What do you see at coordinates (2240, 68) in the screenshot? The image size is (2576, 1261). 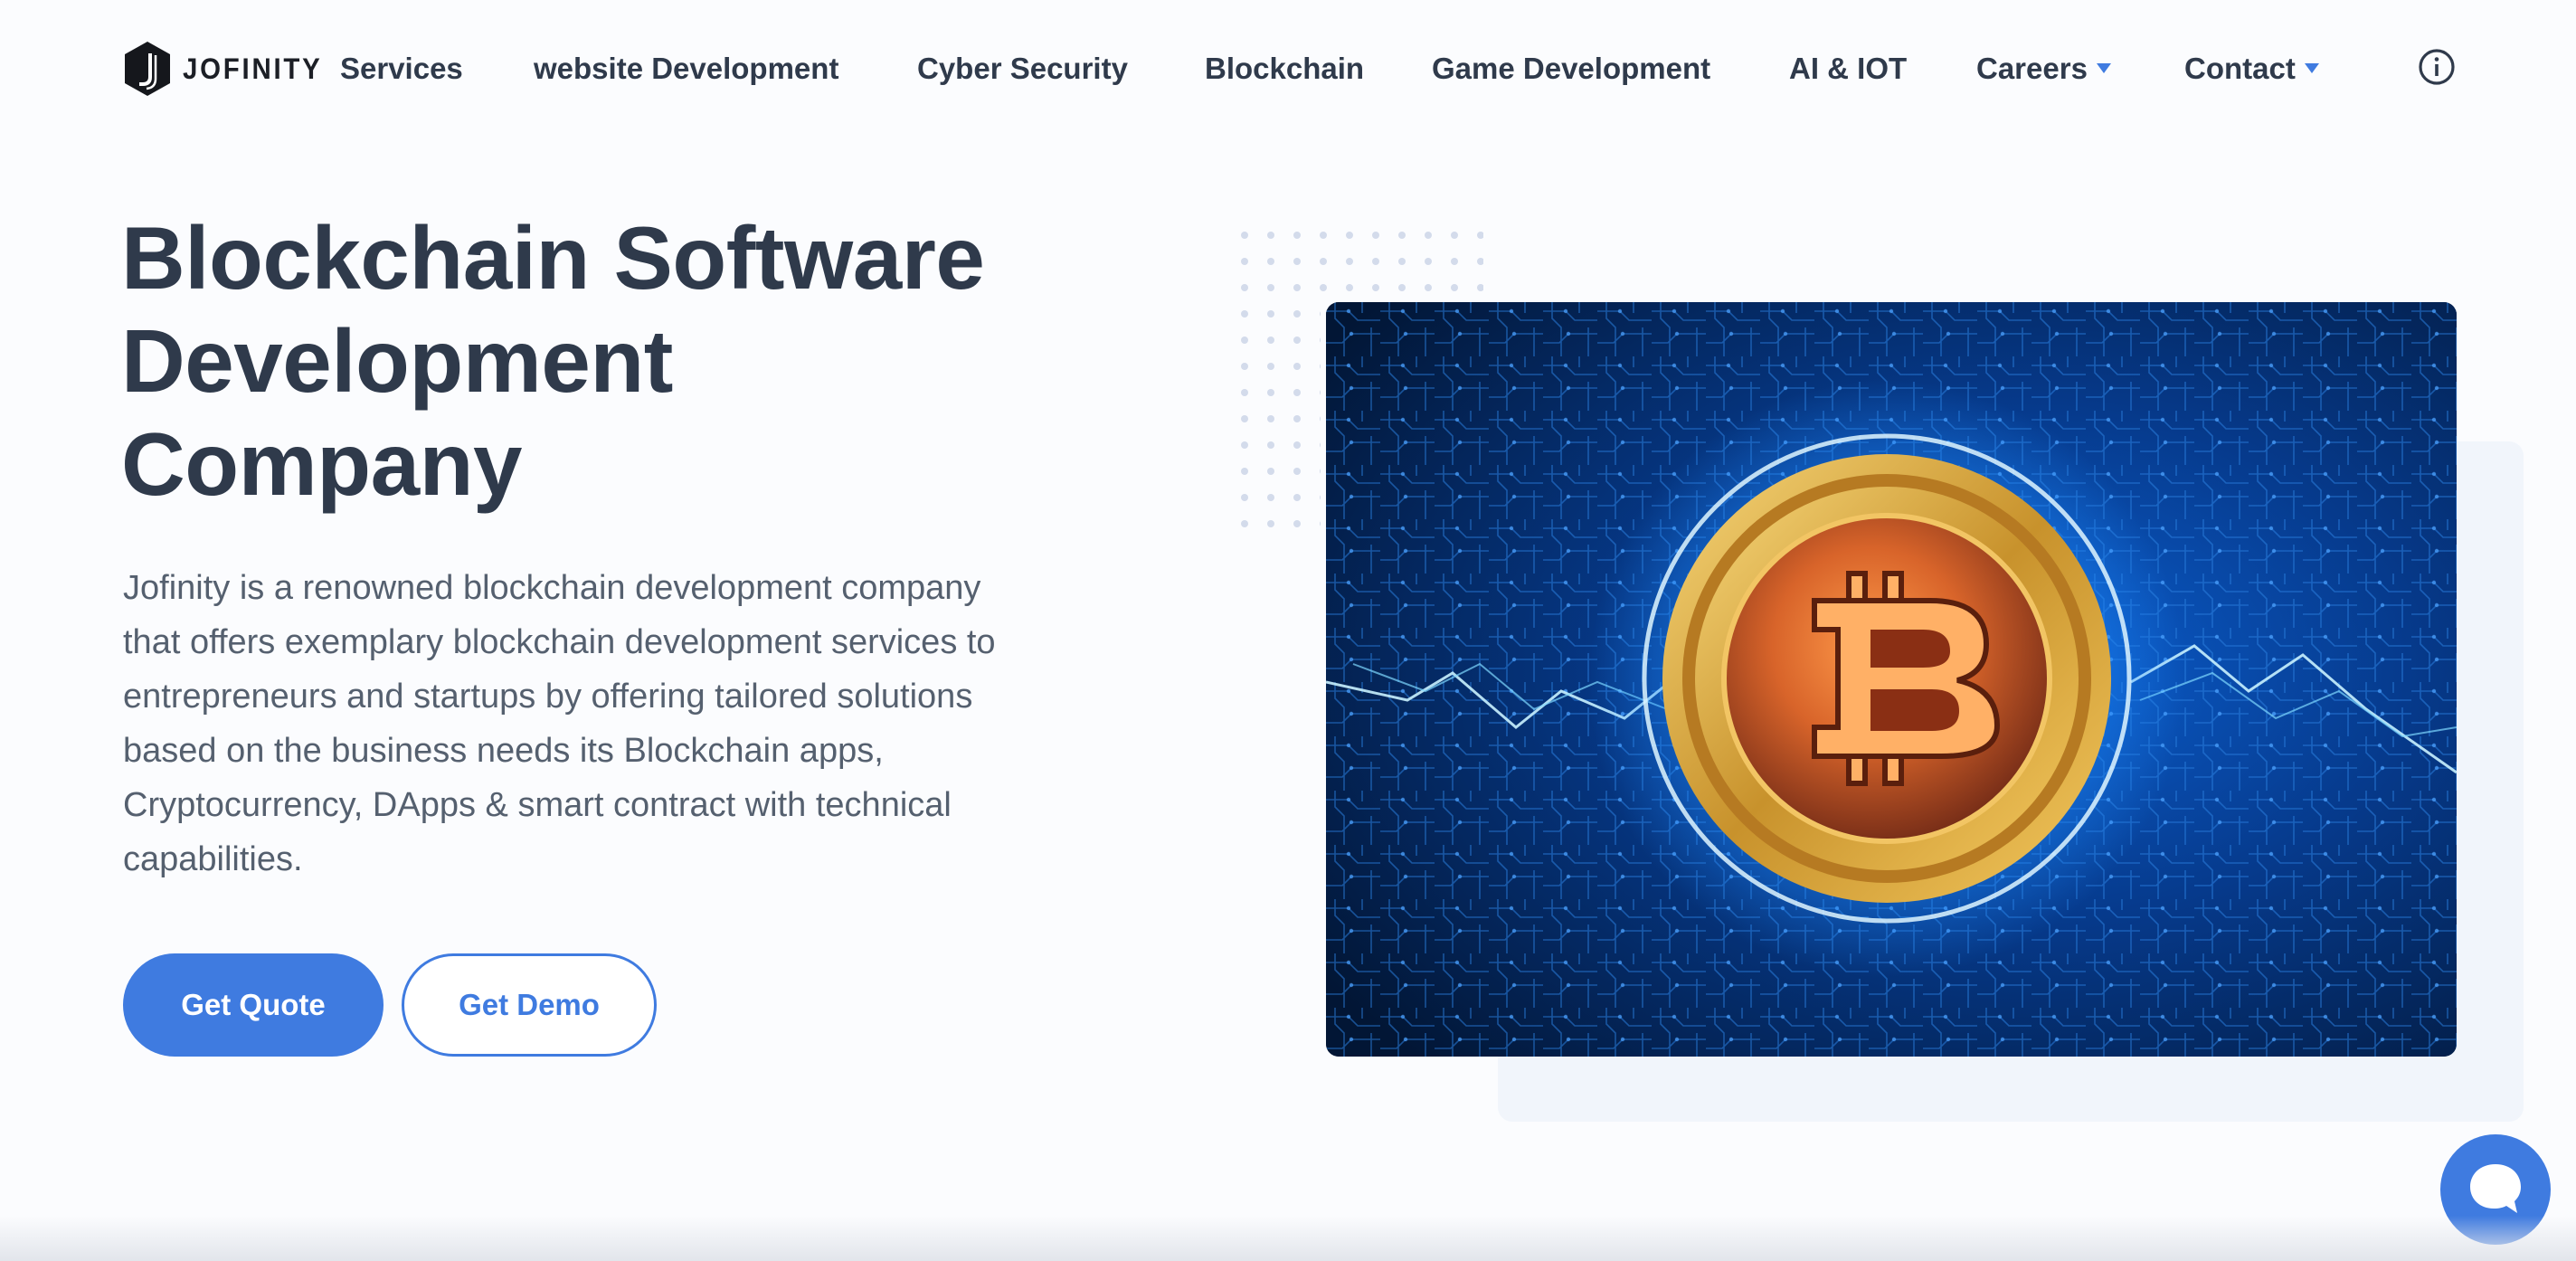 I see `nav-item-label: Contact` at bounding box center [2240, 68].